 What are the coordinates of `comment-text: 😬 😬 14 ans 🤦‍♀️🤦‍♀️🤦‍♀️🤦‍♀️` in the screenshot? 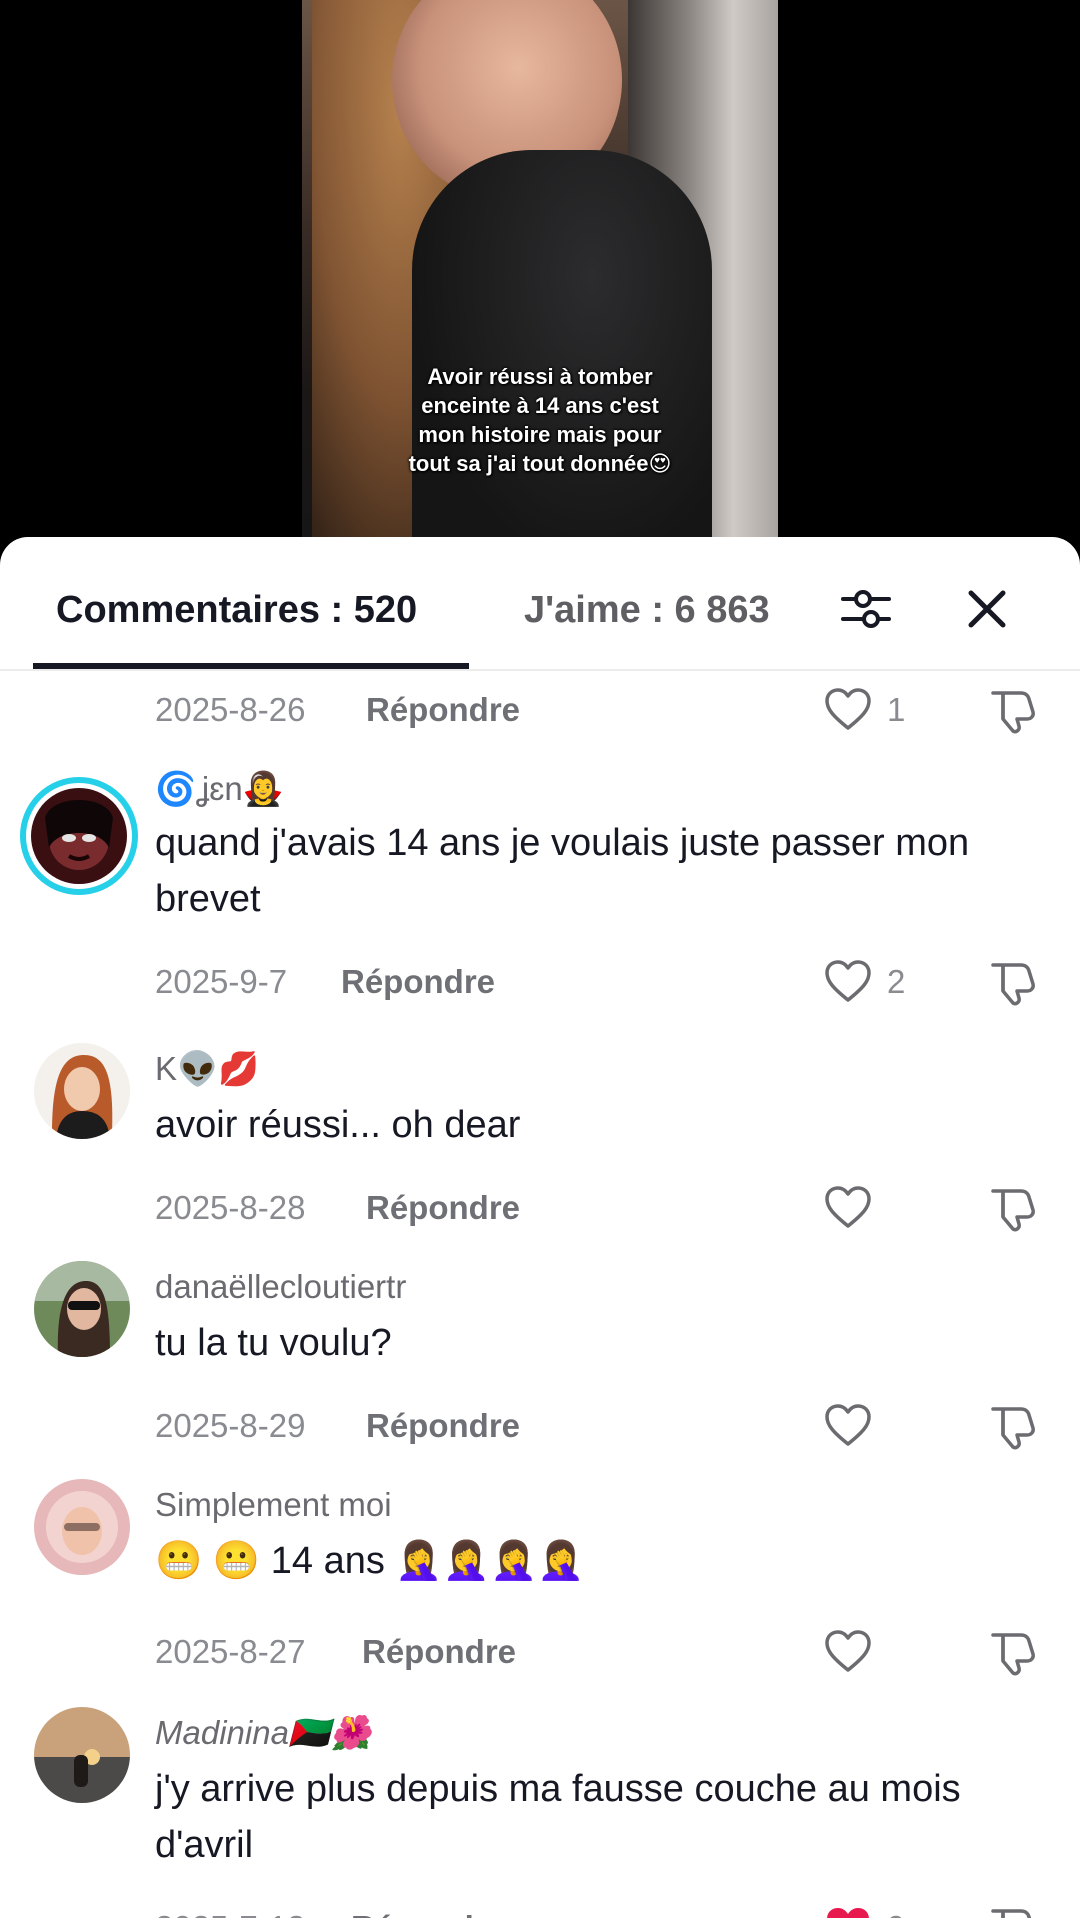 It's located at (370, 1561).